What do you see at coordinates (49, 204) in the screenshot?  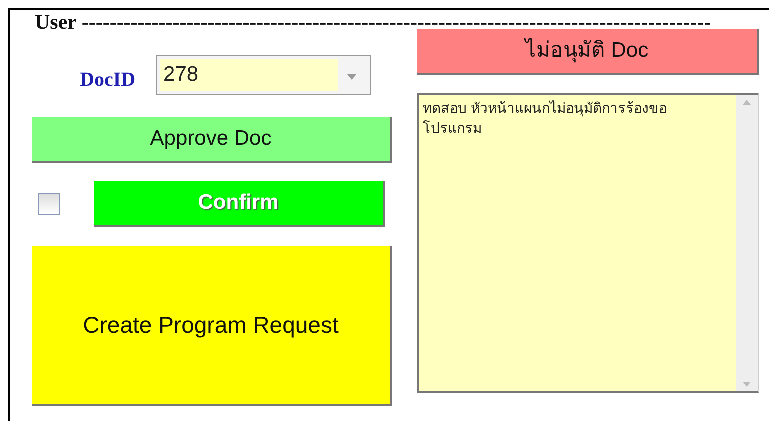 I see `confirm-checkbox` at bounding box center [49, 204].